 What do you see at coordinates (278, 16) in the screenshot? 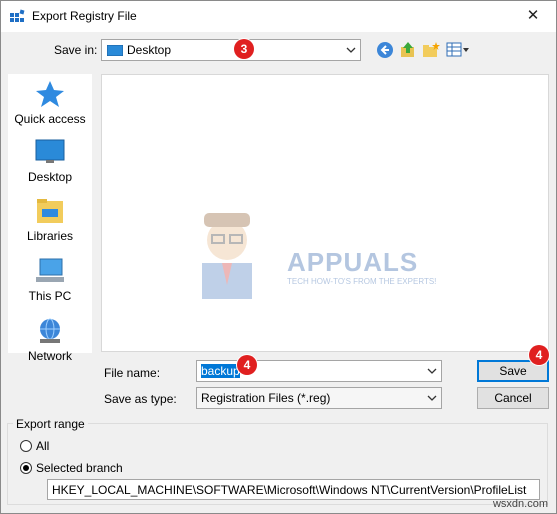
I see `title-bar: Export Registry File ✕` at bounding box center [278, 16].